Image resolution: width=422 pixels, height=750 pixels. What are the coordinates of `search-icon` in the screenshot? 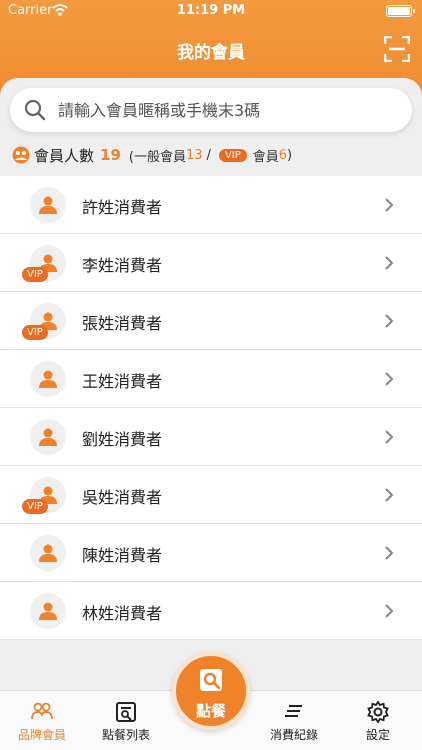 It's located at (35, 110).